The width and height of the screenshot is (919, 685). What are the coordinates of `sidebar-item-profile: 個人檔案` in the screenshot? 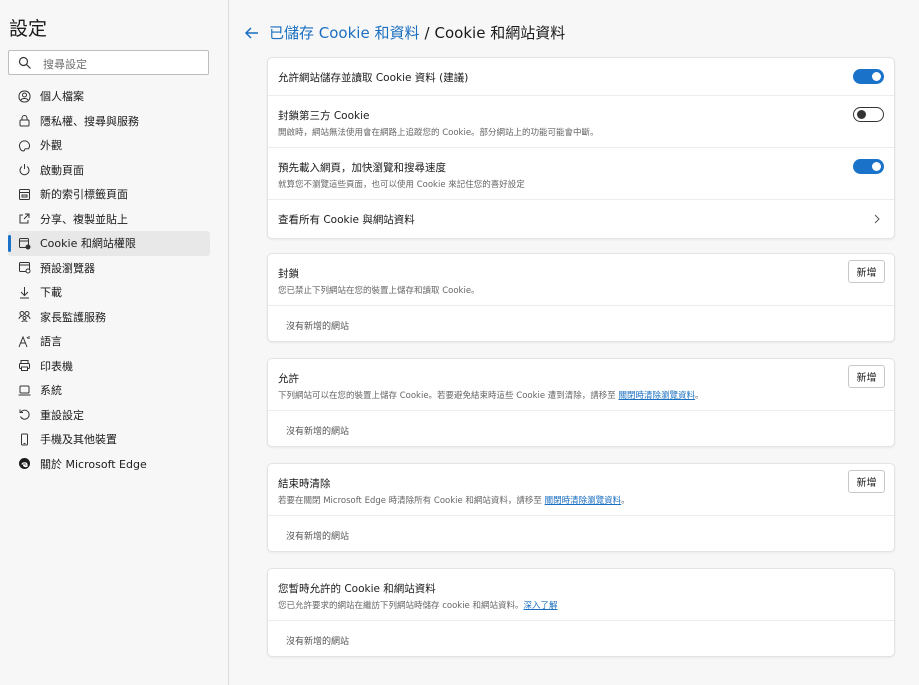 It's located at (109, 96).